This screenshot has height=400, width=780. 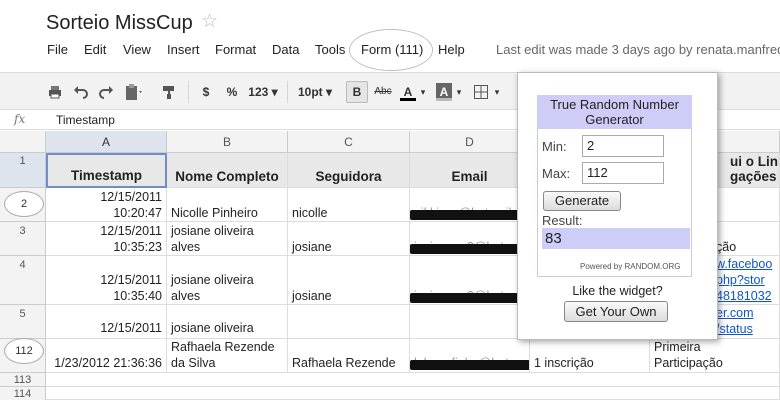 What do you see at coordinates (349, 322) in the screenshot?
I see `table-cell-seguidora` at bounding box center [349, 322].